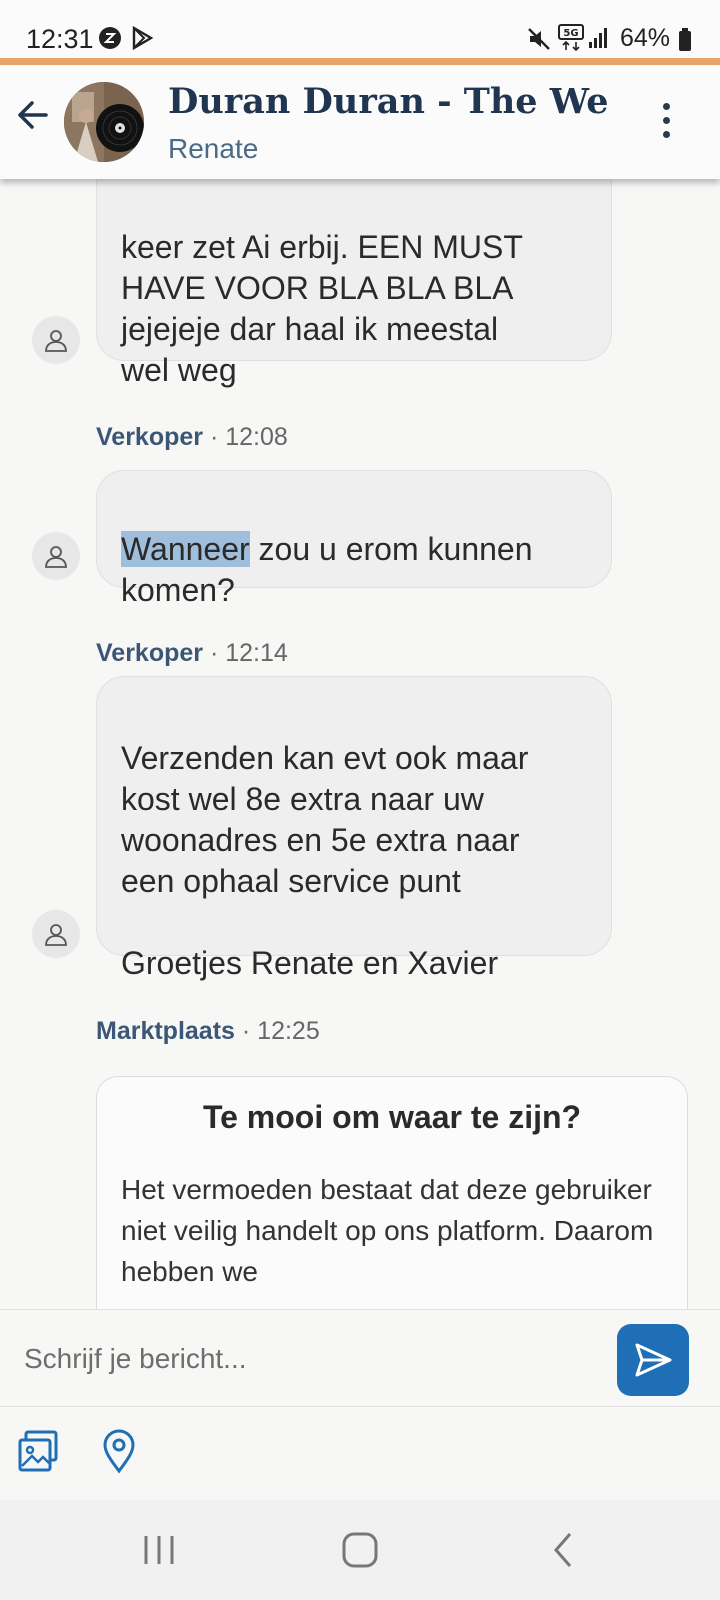  Describe the element at coordinates (354, 539) in the screenshot. I see `message-bubble: Wanneer zou u erom kunnen komen?` at that location.